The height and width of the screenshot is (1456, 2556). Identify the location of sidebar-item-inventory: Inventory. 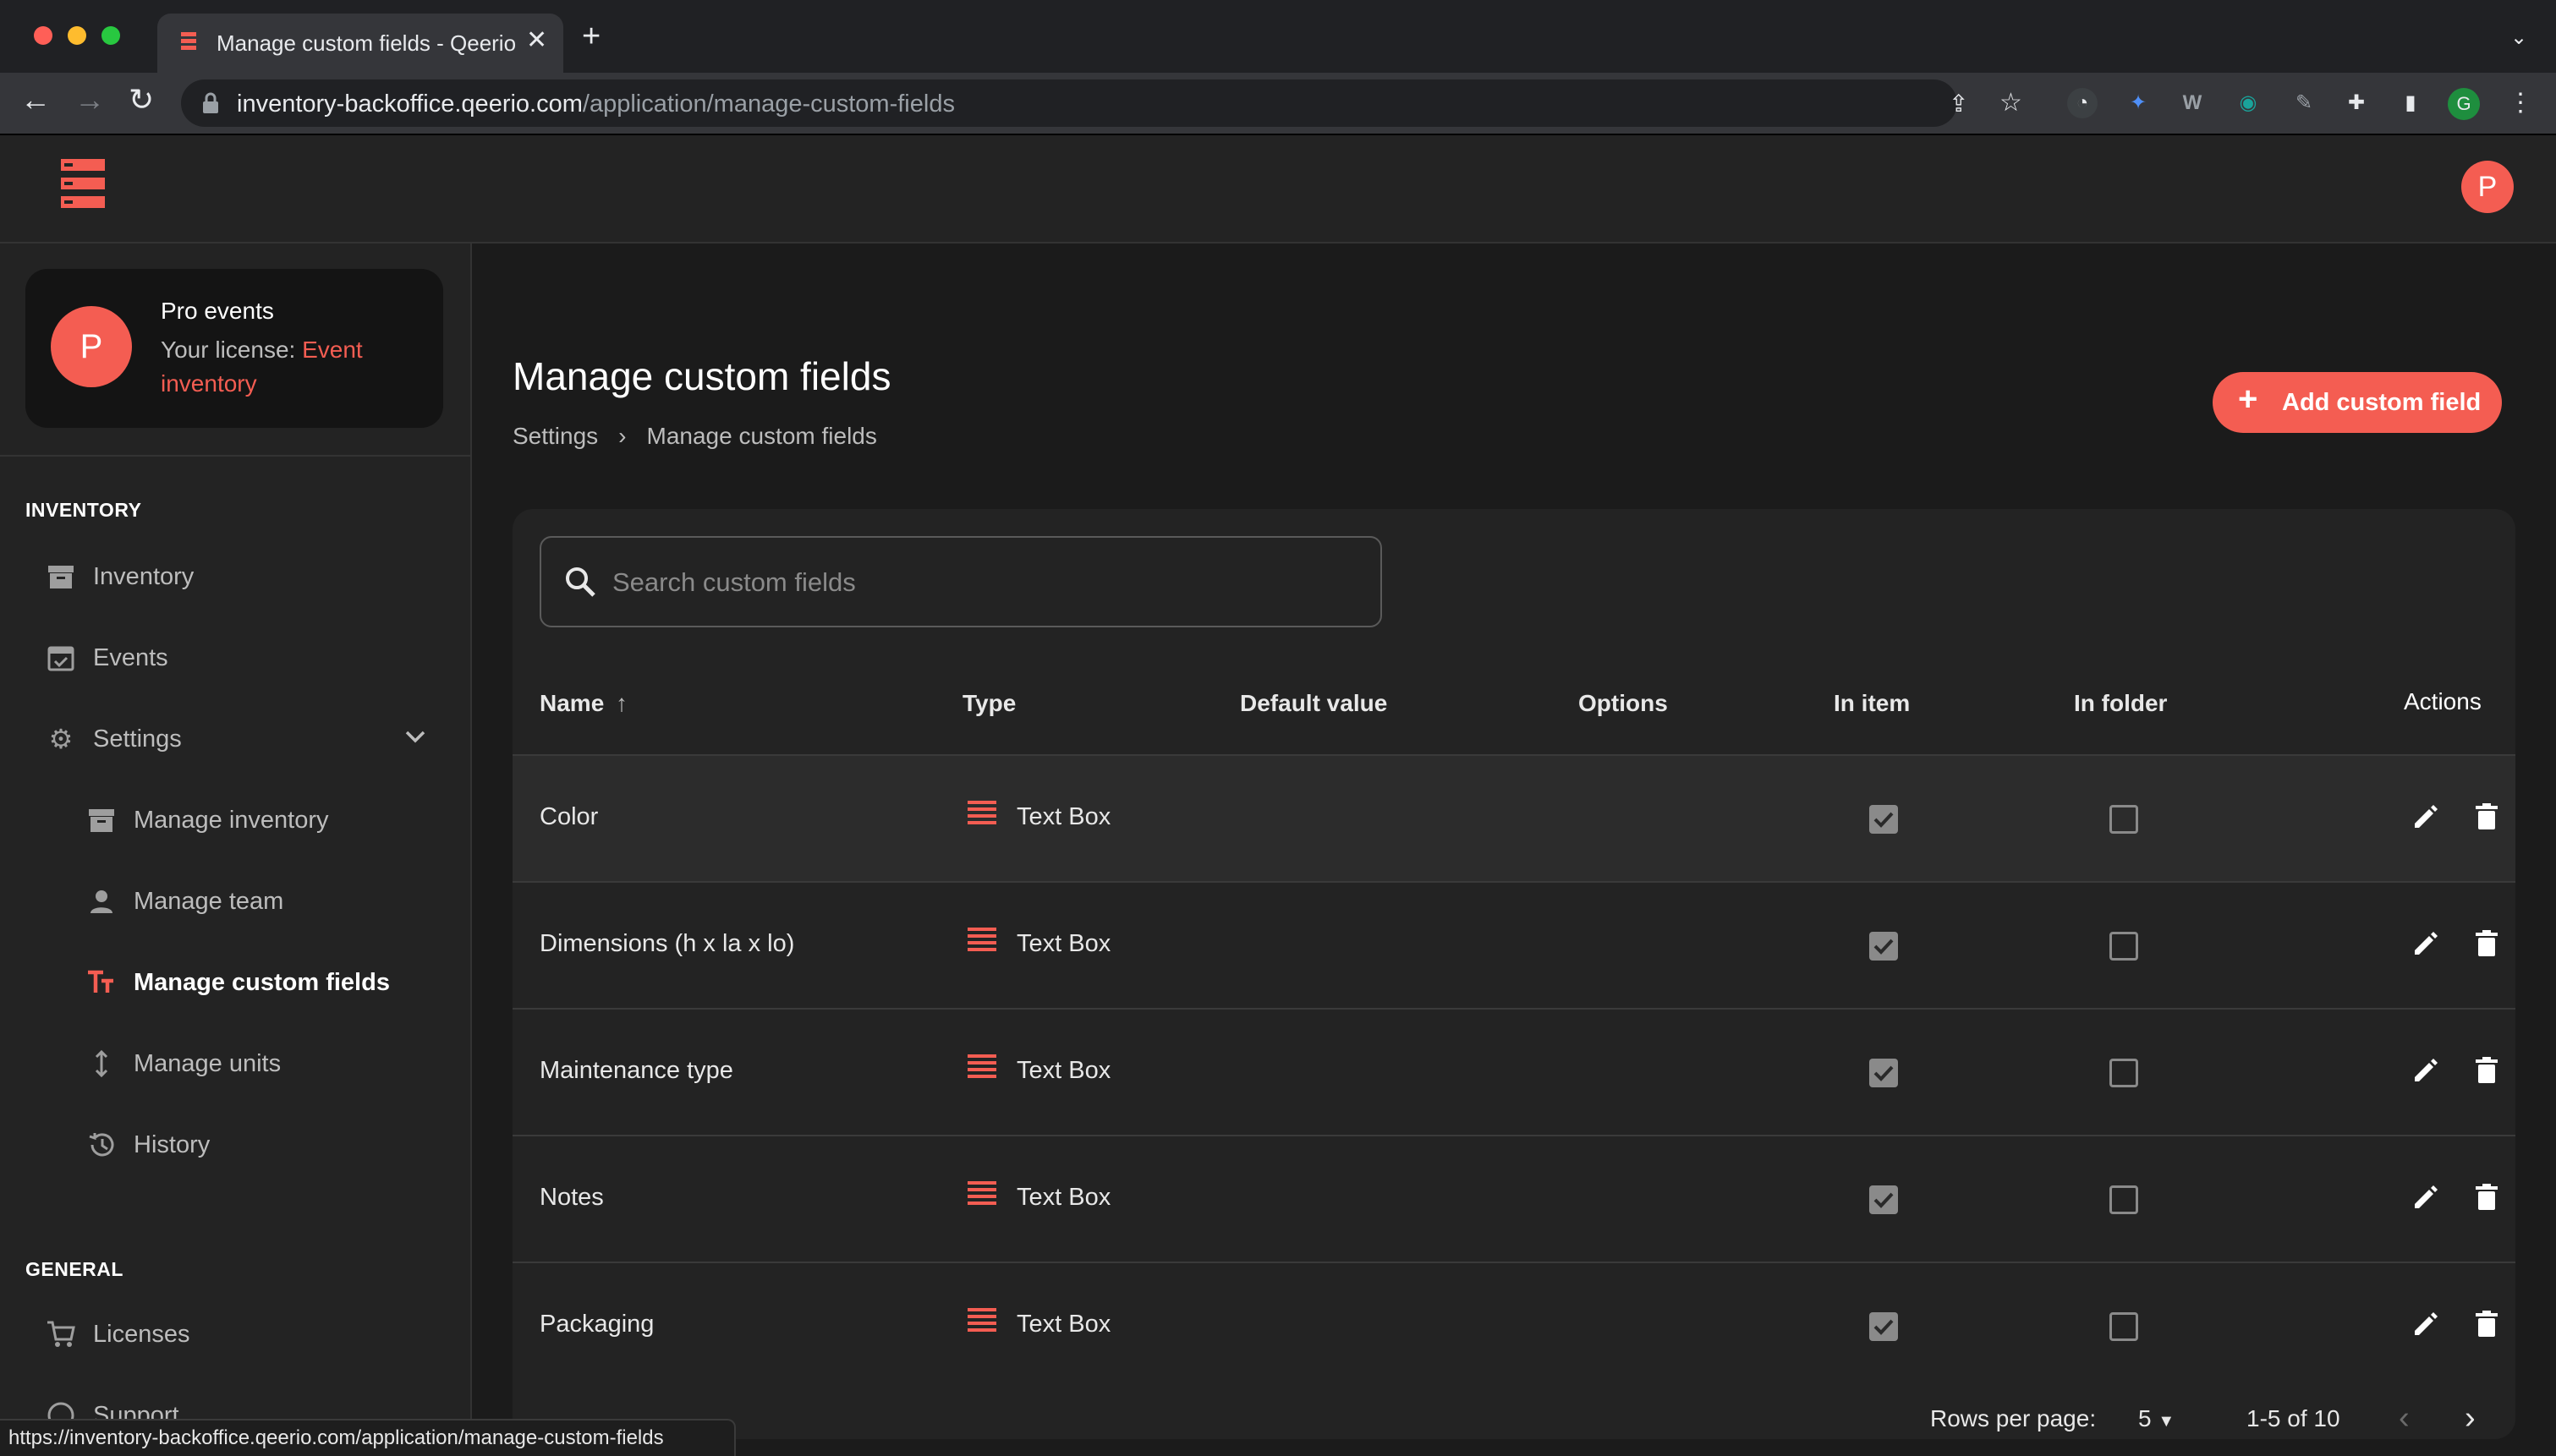
(235, 576).